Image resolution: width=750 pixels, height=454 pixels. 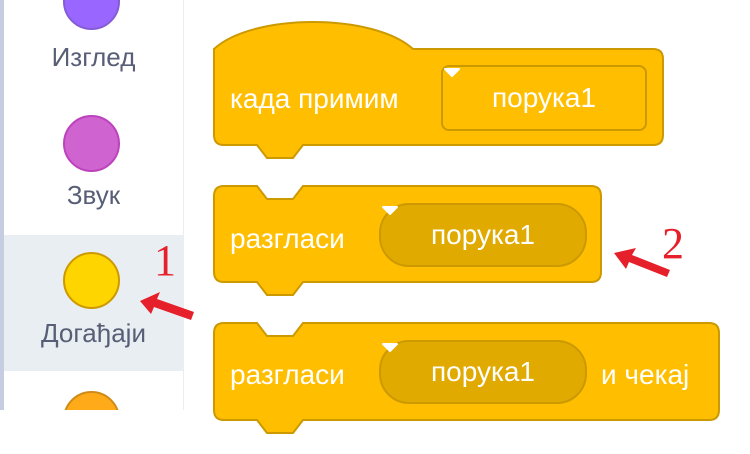 I want to click on broadcast-block: разгласи порука1, so click(x=409, y=242).